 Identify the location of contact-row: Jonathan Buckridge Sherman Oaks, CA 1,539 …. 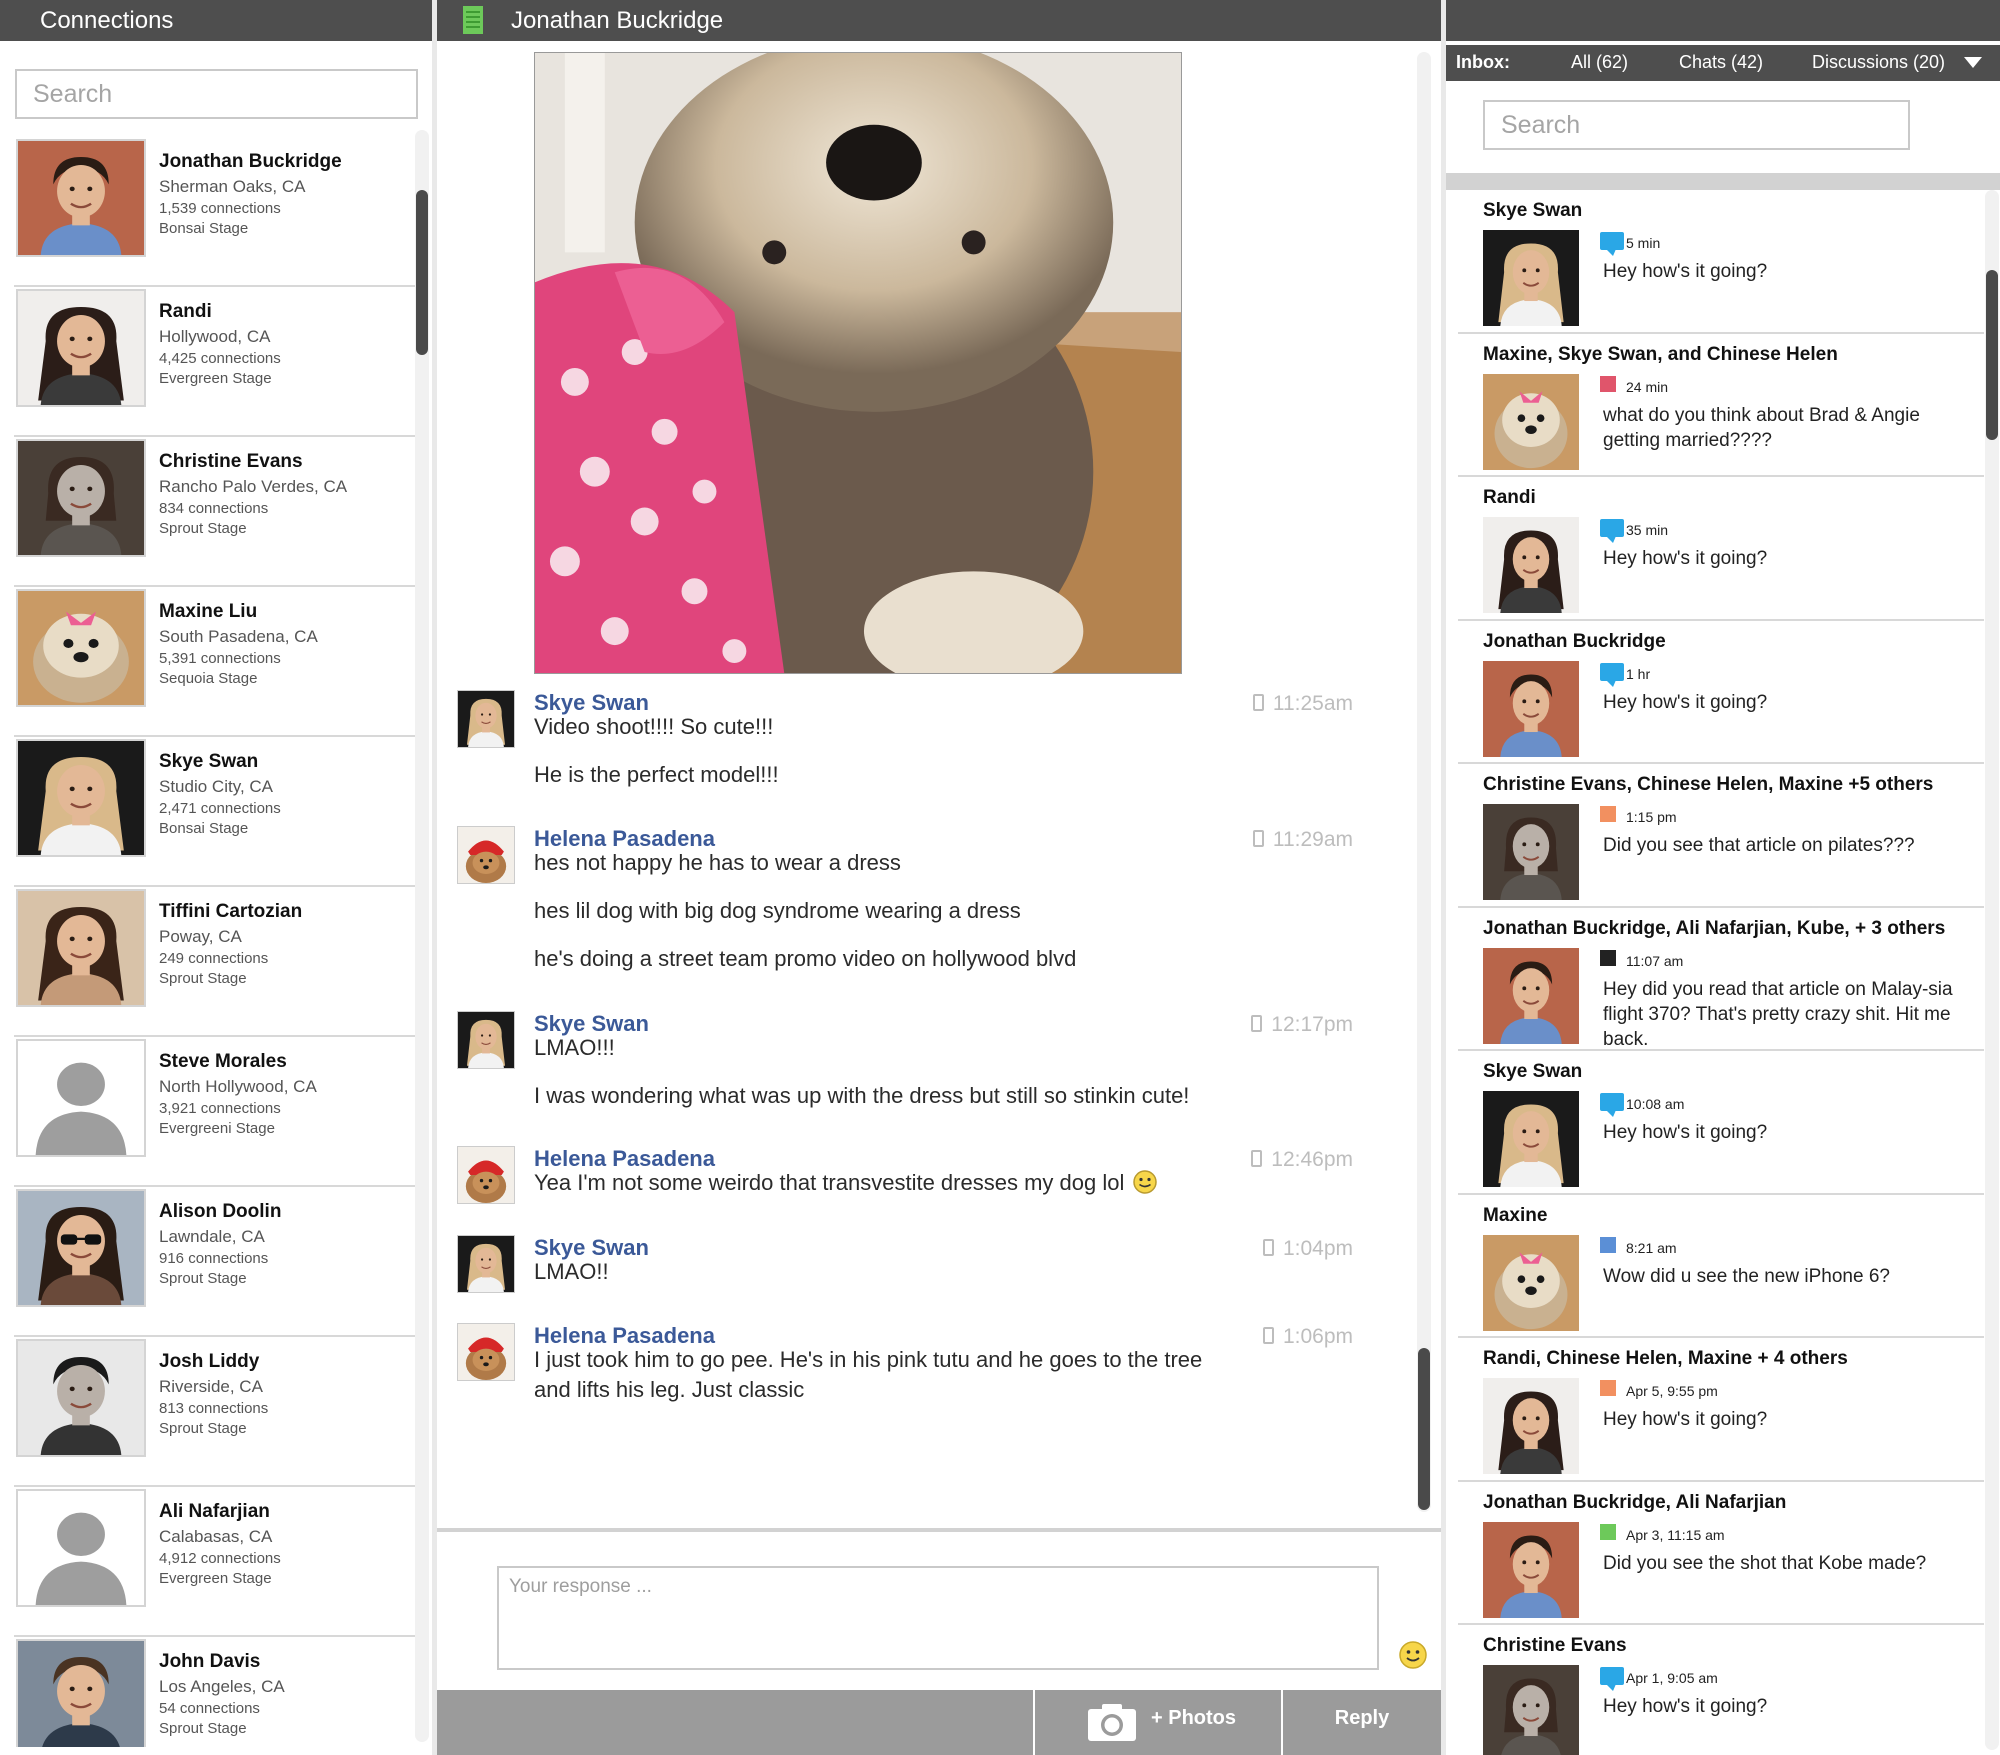
(215, 212).